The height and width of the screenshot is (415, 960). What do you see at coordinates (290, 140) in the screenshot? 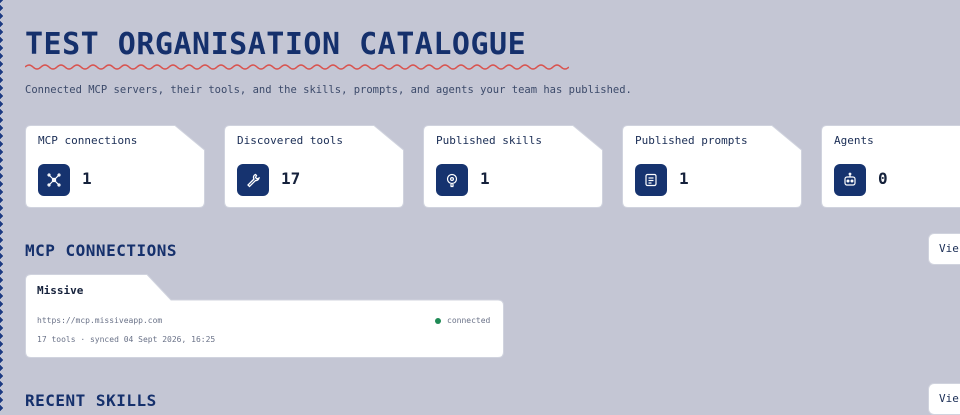
I see `stat-label: Discovered tools` at bounding box center [290, 140].